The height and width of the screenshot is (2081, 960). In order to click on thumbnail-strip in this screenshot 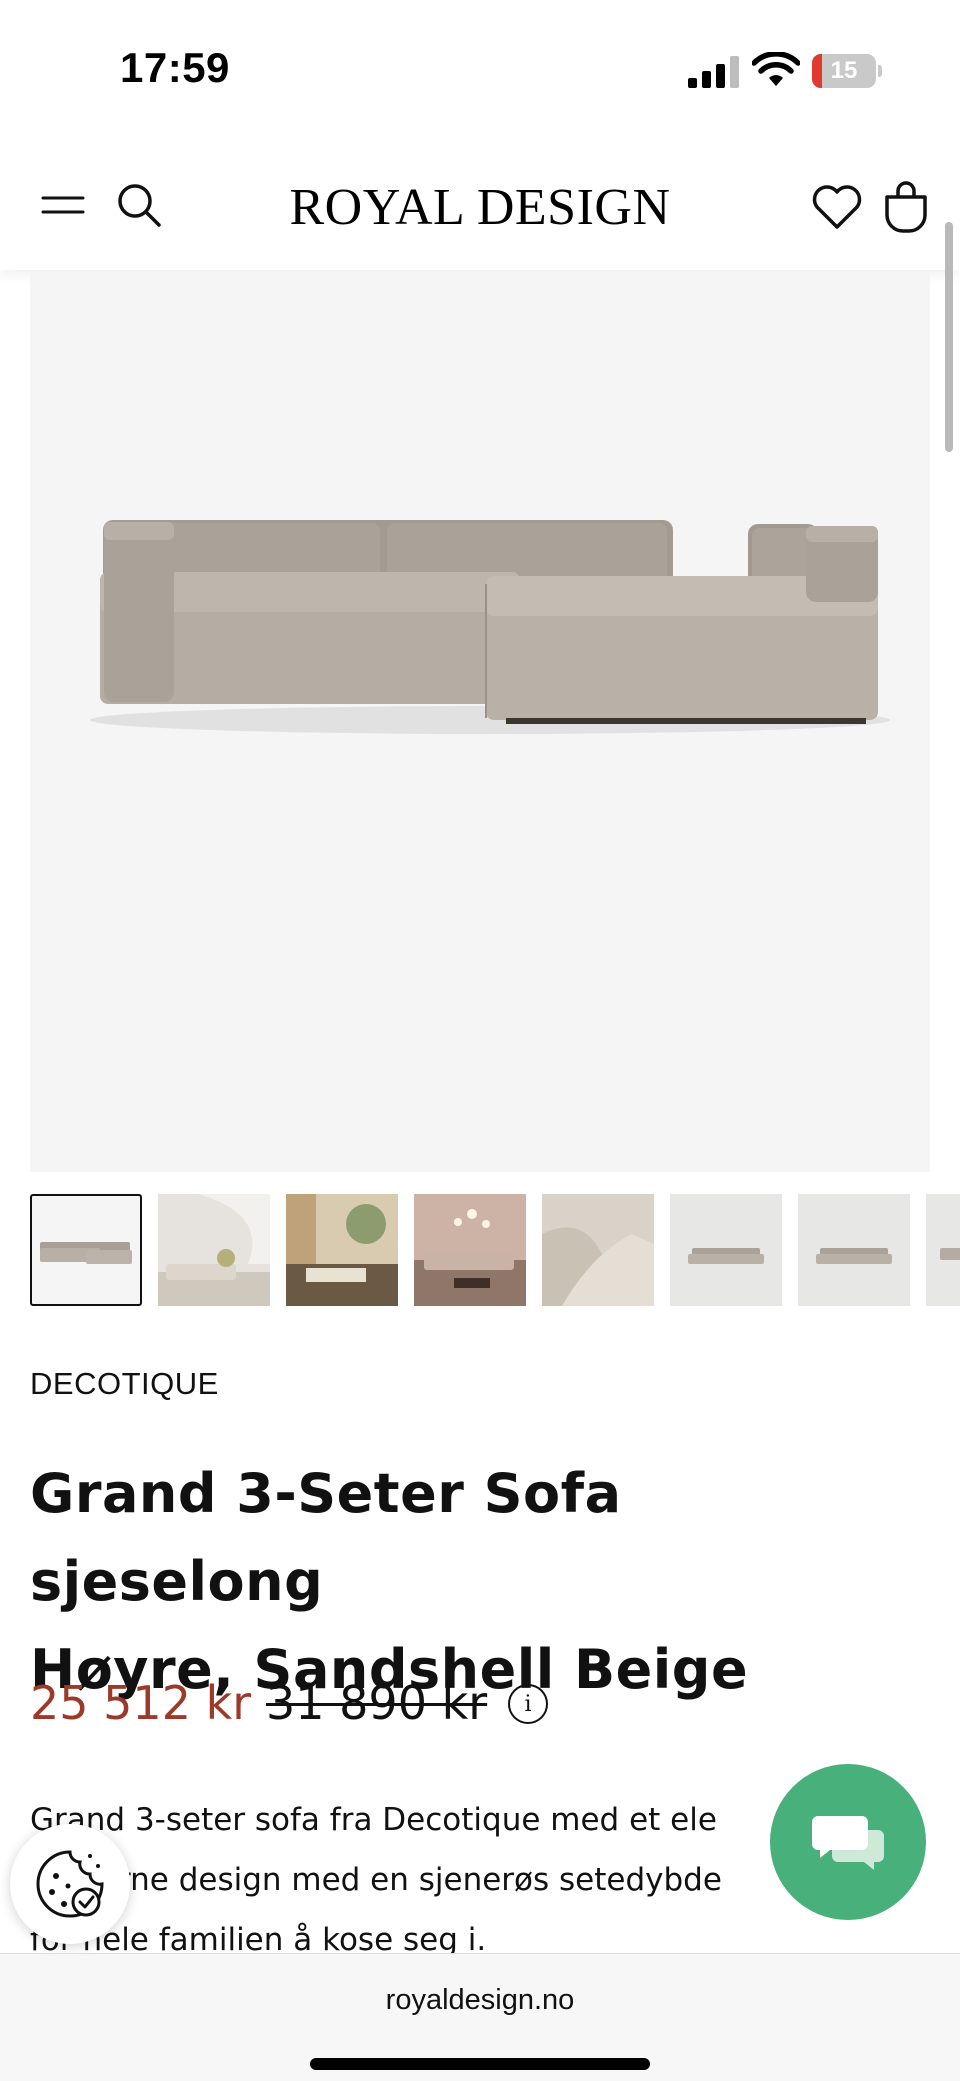, I will do `click(495, 1252)`.